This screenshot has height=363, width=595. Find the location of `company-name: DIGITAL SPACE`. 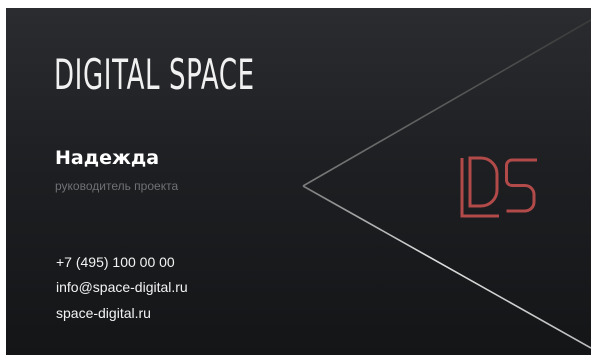

company-name: DIGITAL SPACE is located at coordinates (154, 74).